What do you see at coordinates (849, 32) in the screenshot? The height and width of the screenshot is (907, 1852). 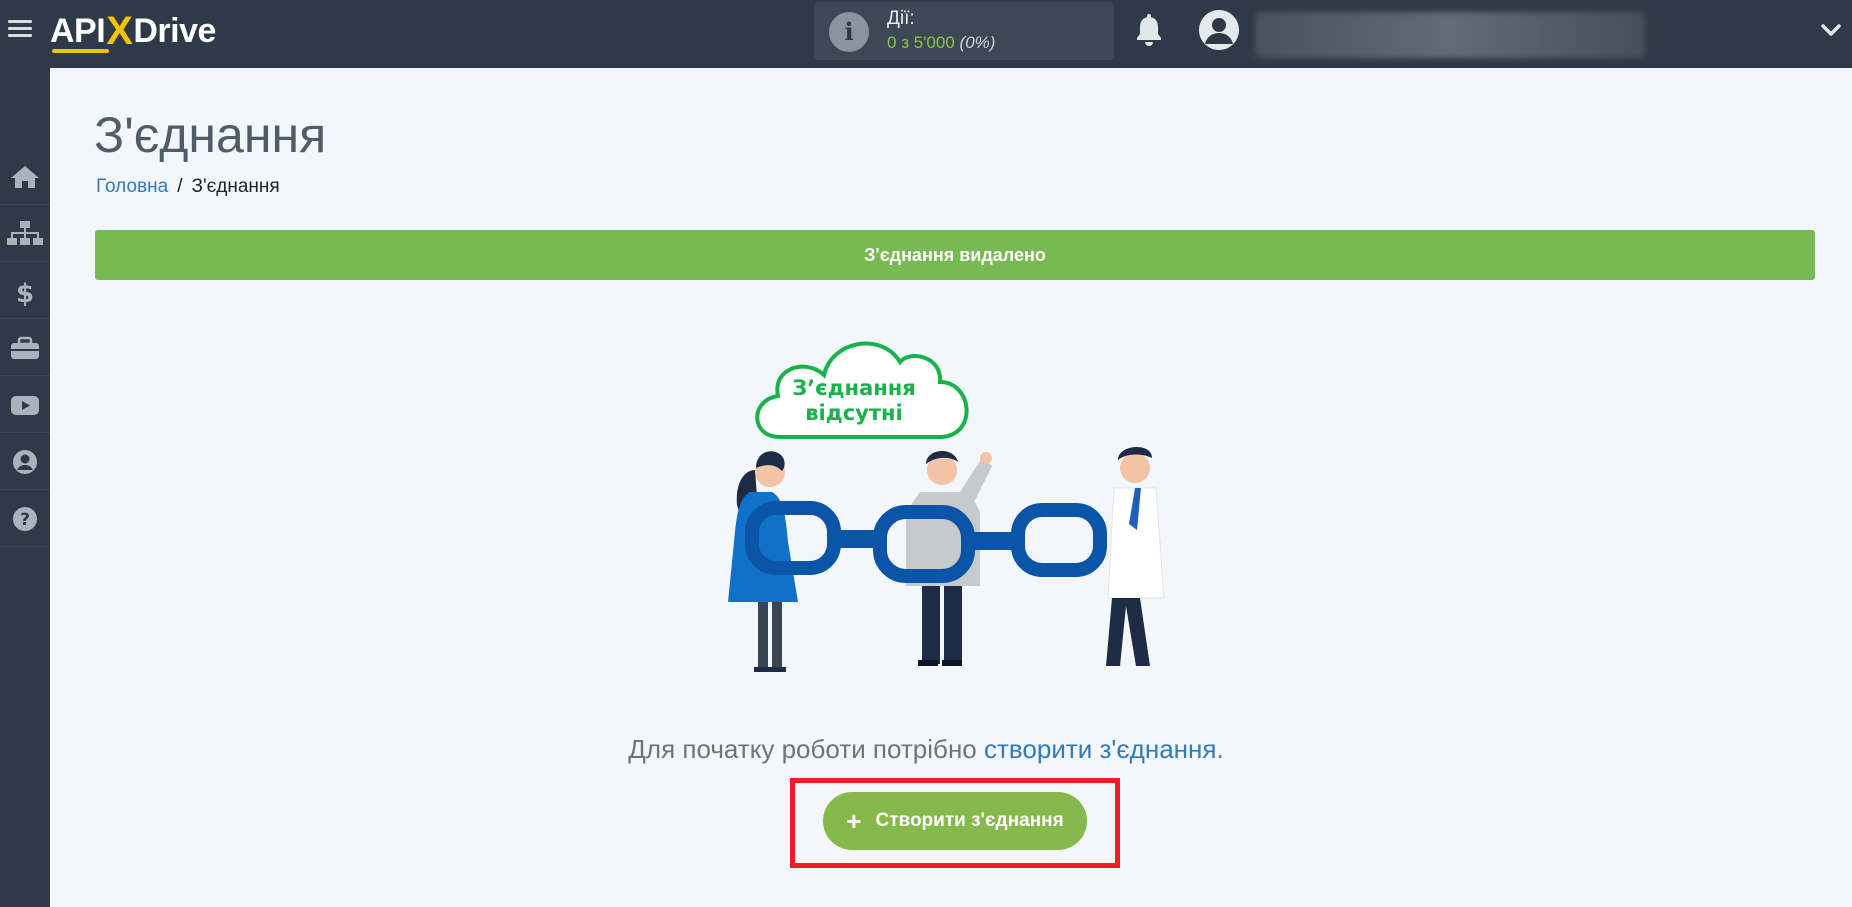 I see `info-icon: i` at bounding box center [849, 32].